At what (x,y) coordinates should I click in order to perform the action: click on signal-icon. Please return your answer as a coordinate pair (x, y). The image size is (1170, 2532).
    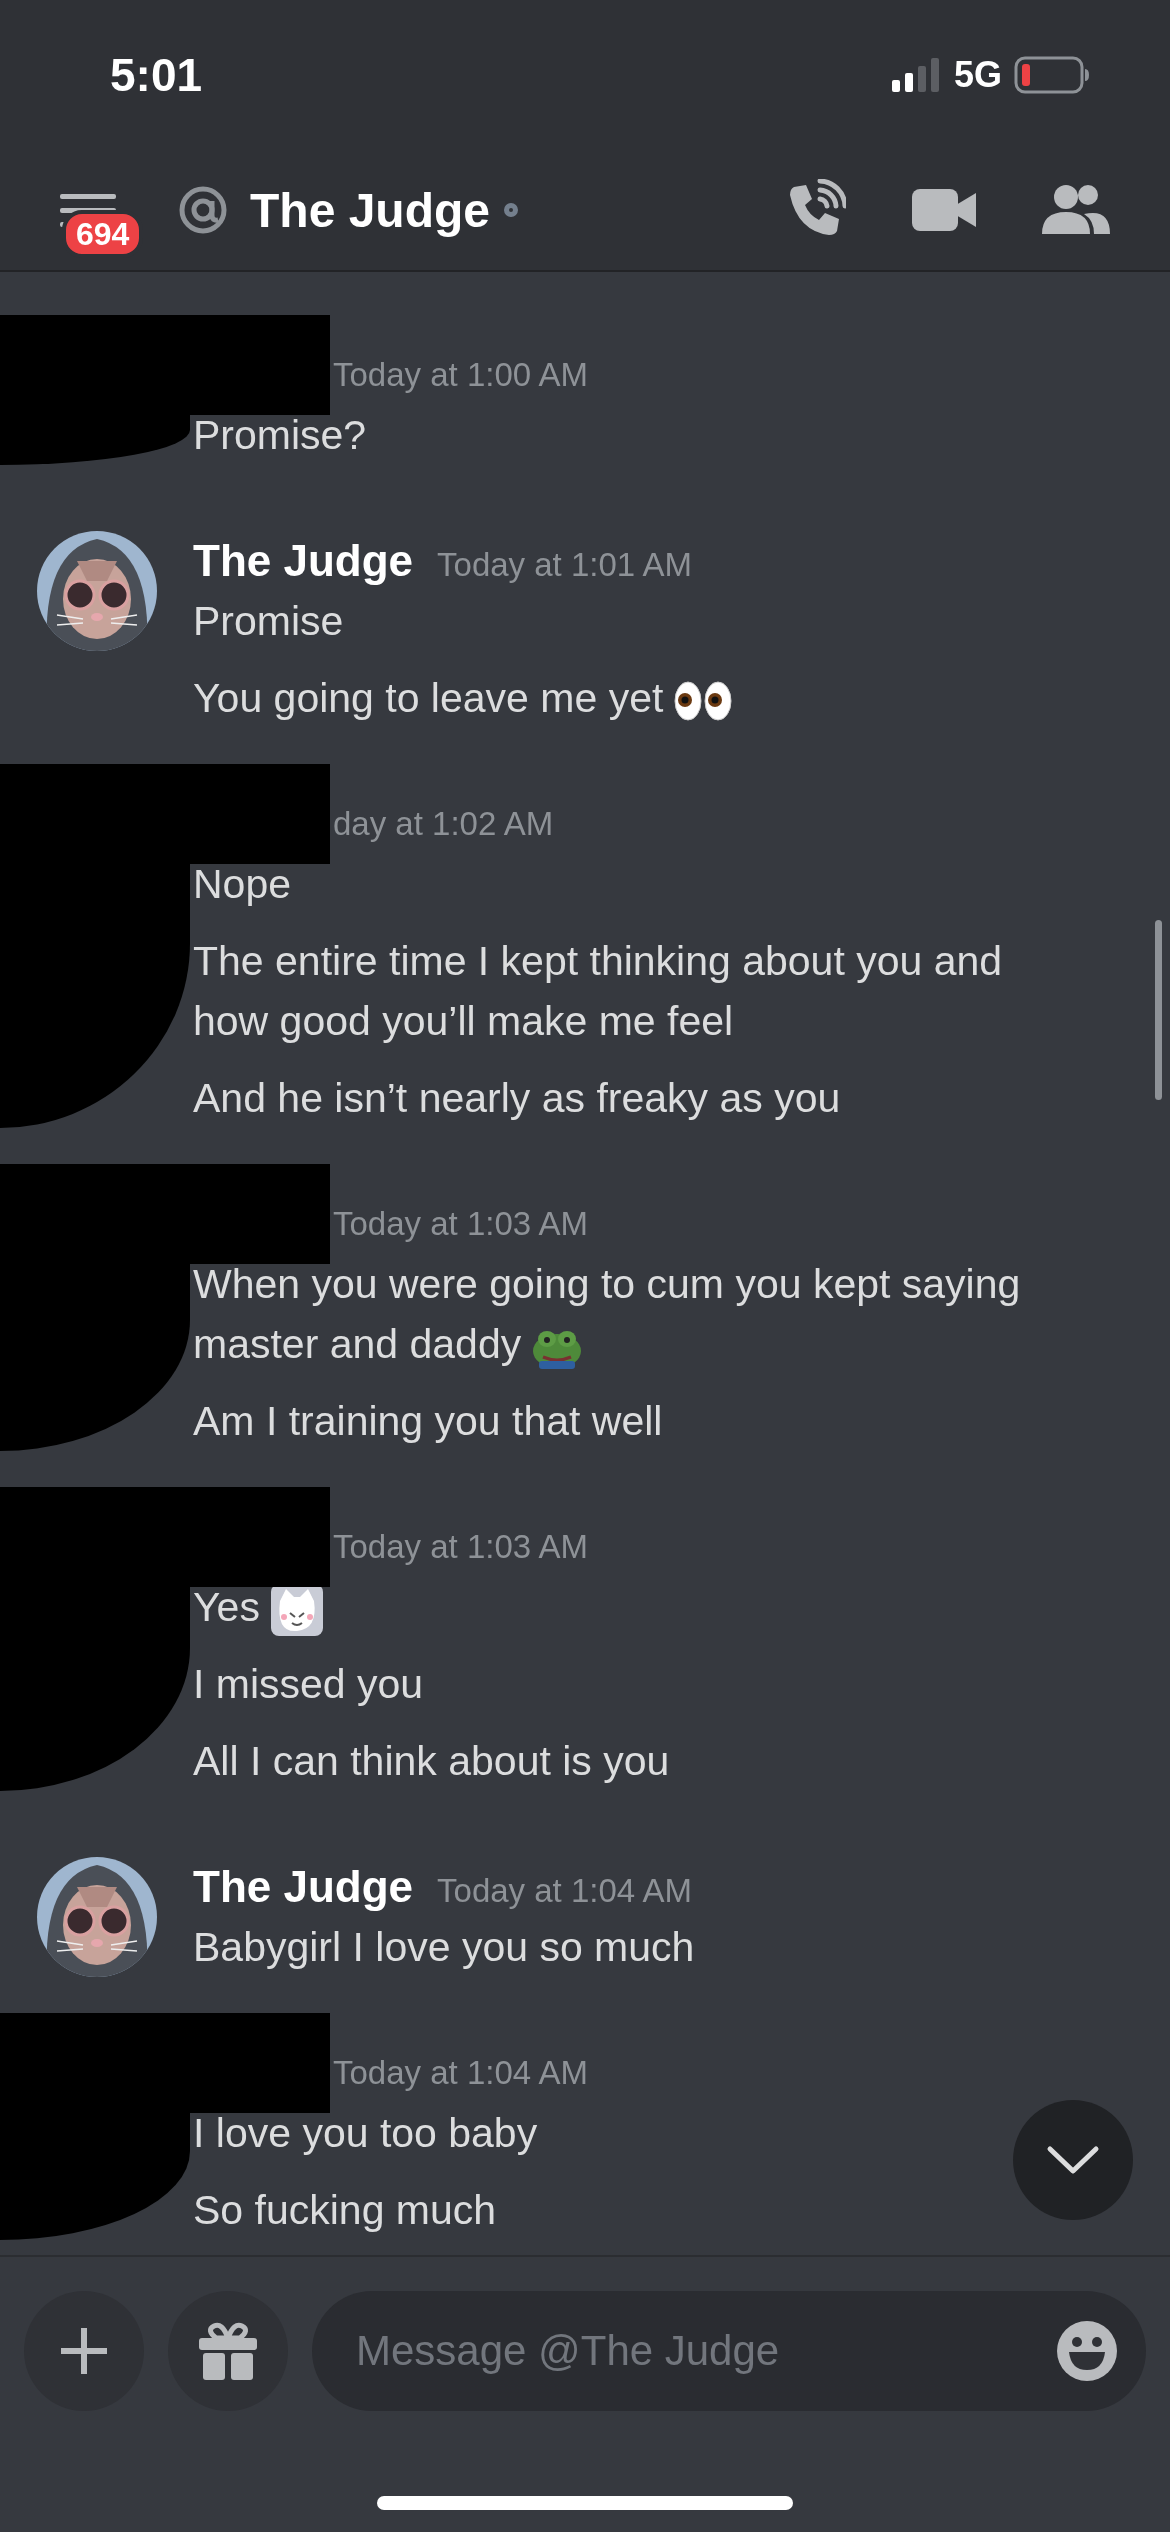
    Looking at the image, I should click on (916, 75).